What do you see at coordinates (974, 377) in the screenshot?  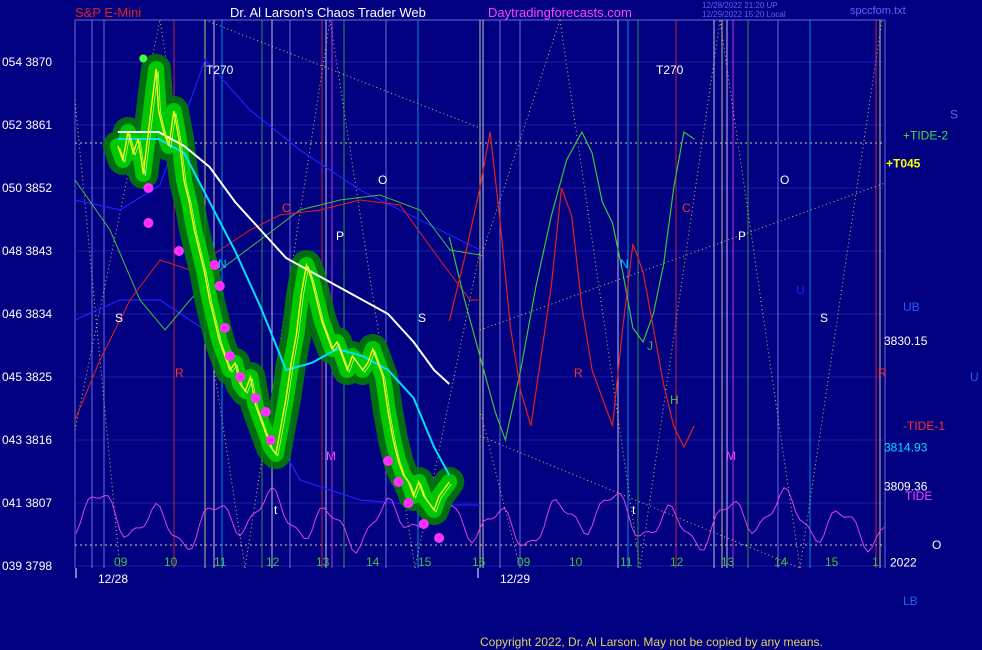 I see `right-label: U` at bounding box center [974, 377].